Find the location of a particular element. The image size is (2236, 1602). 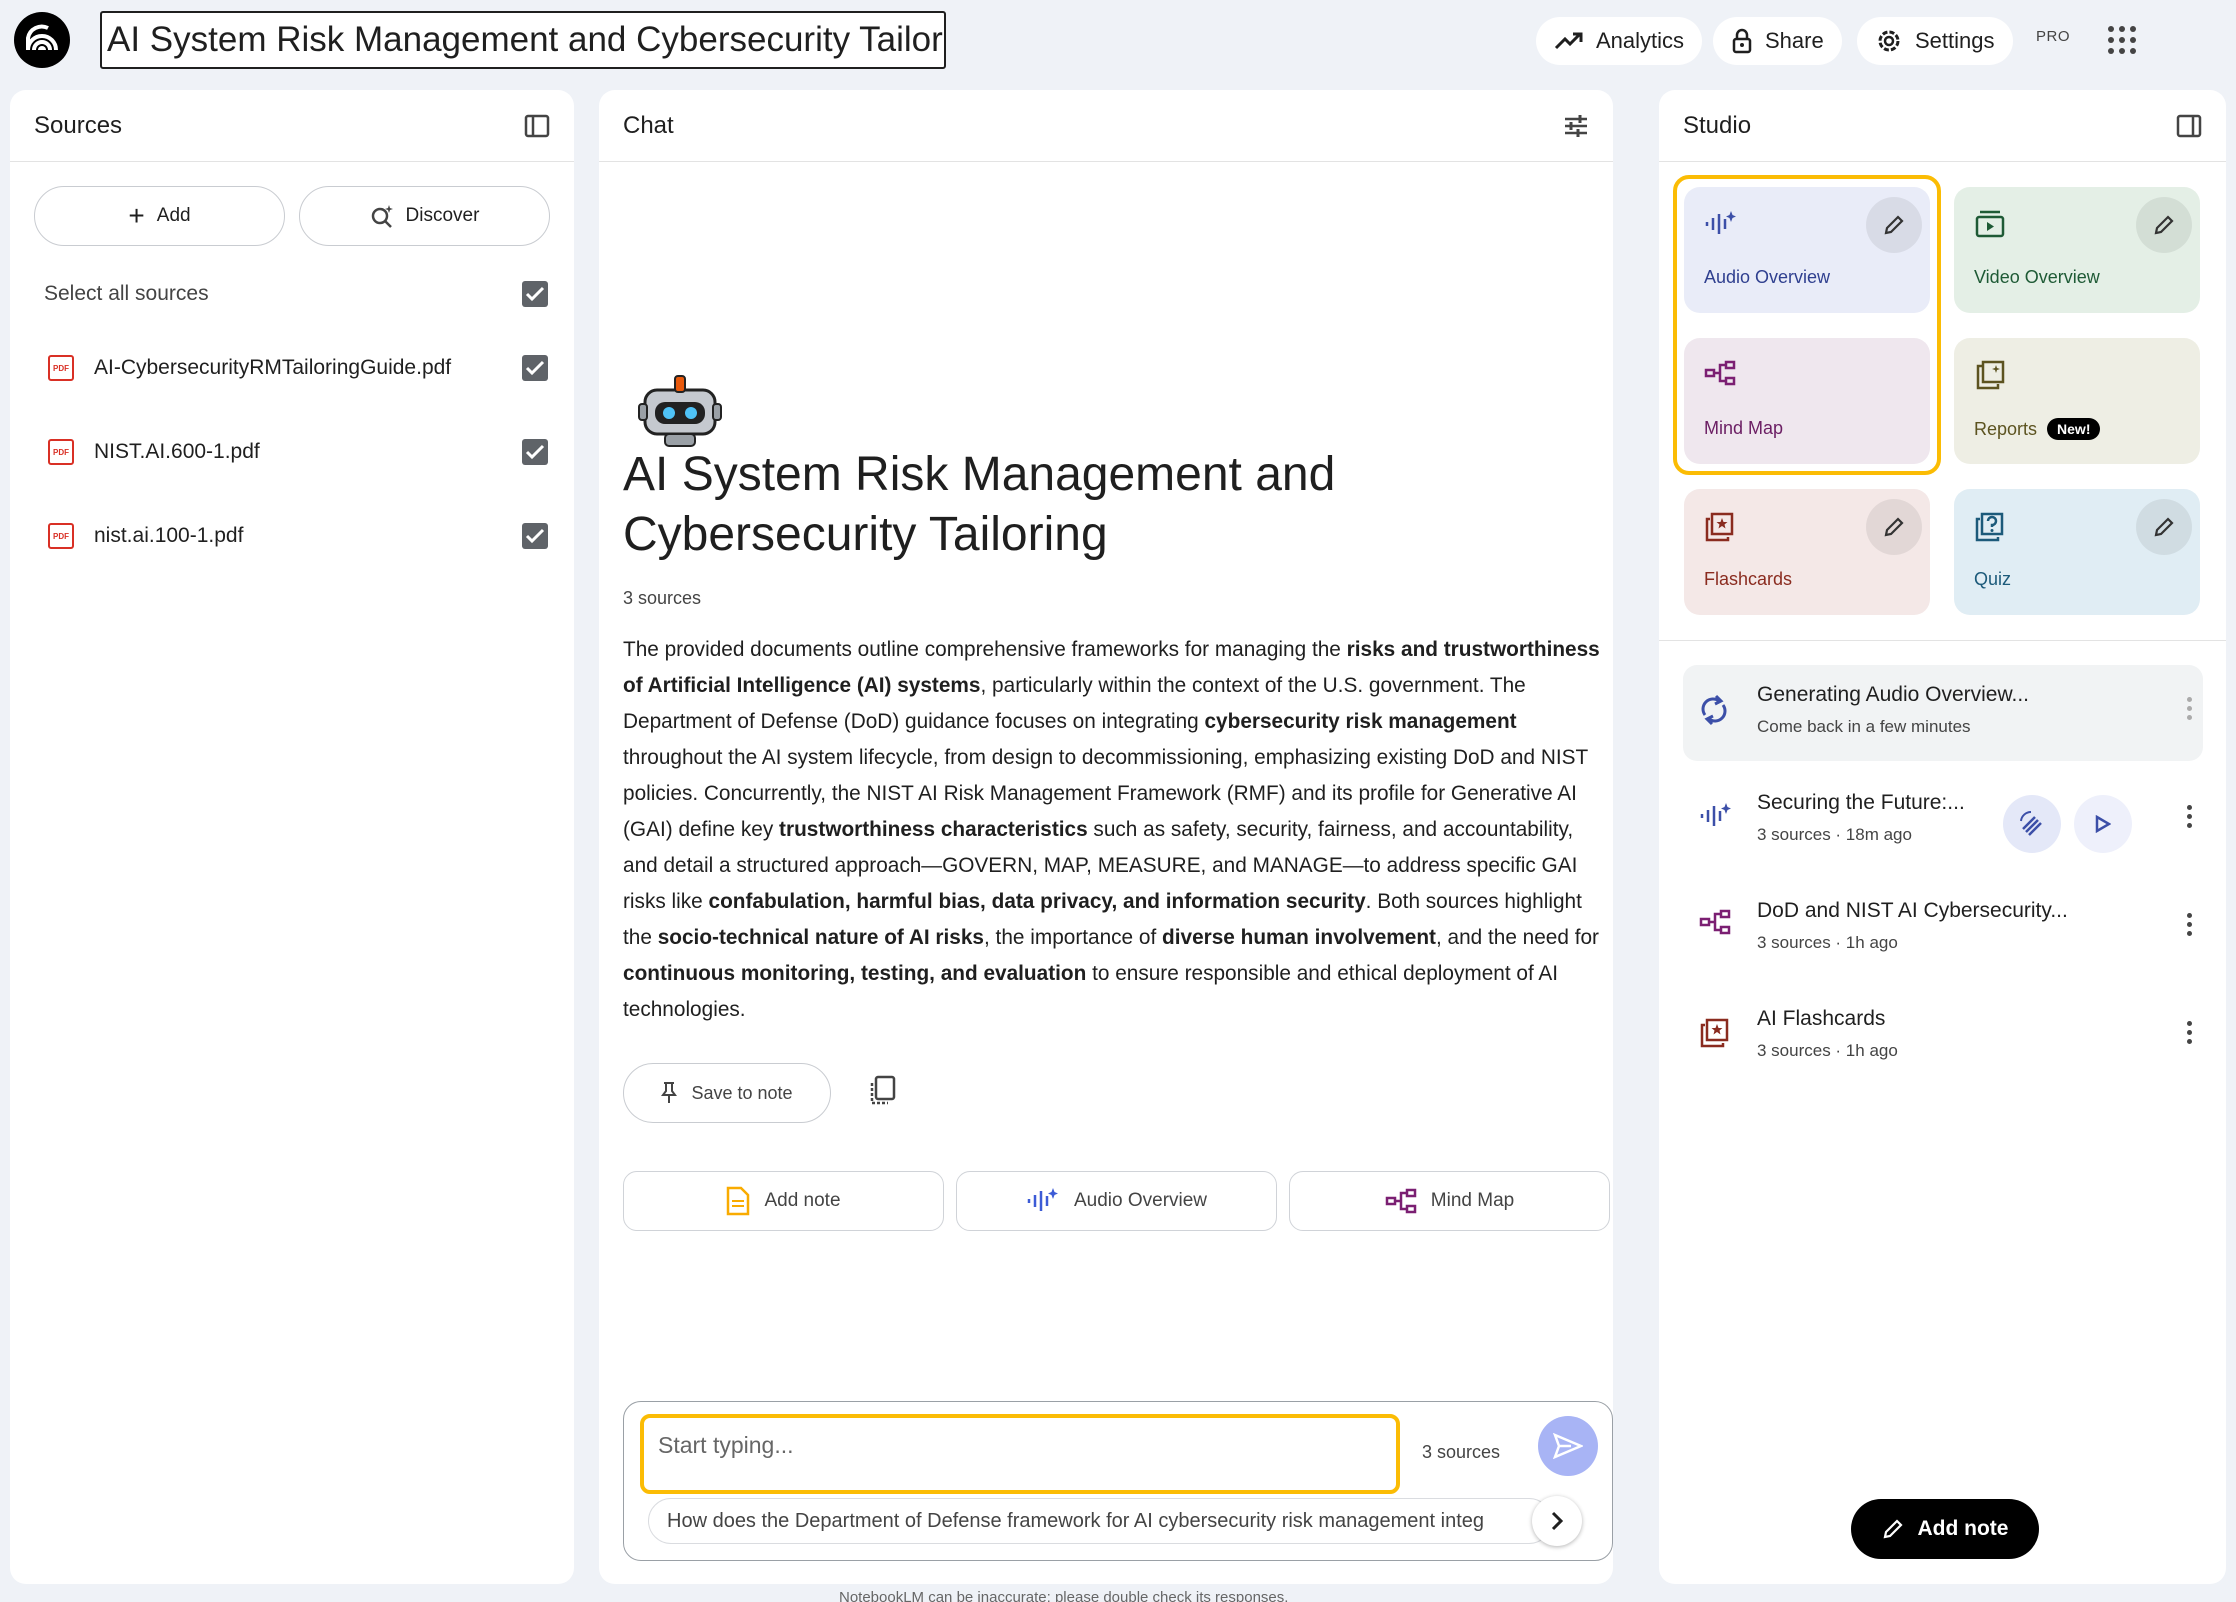

studio-header: Studio is located at coordinates (1942, 126).